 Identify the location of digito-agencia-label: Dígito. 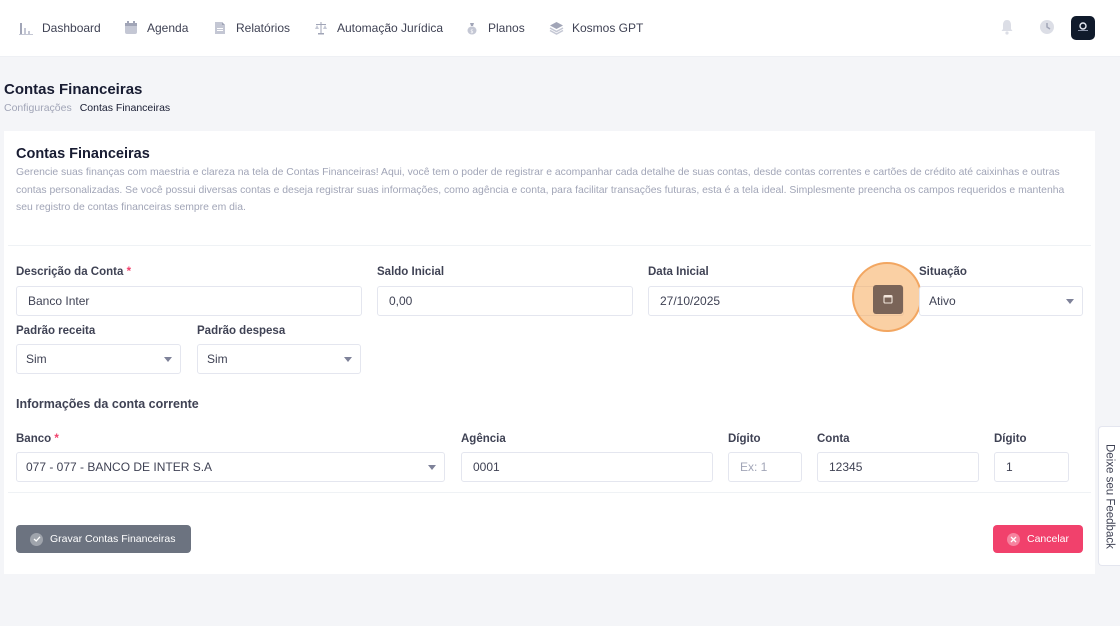
(744, 439).